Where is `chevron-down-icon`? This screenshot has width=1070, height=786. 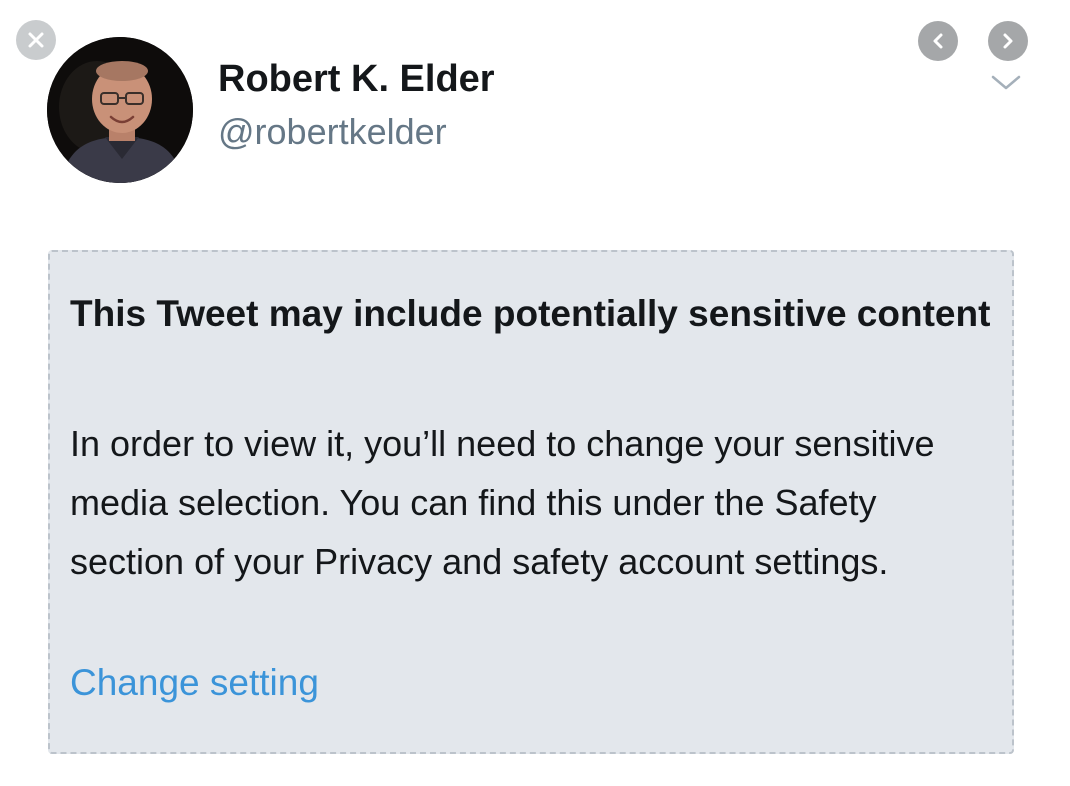 chevron-down-icon is located at coordinates (1006, 82).